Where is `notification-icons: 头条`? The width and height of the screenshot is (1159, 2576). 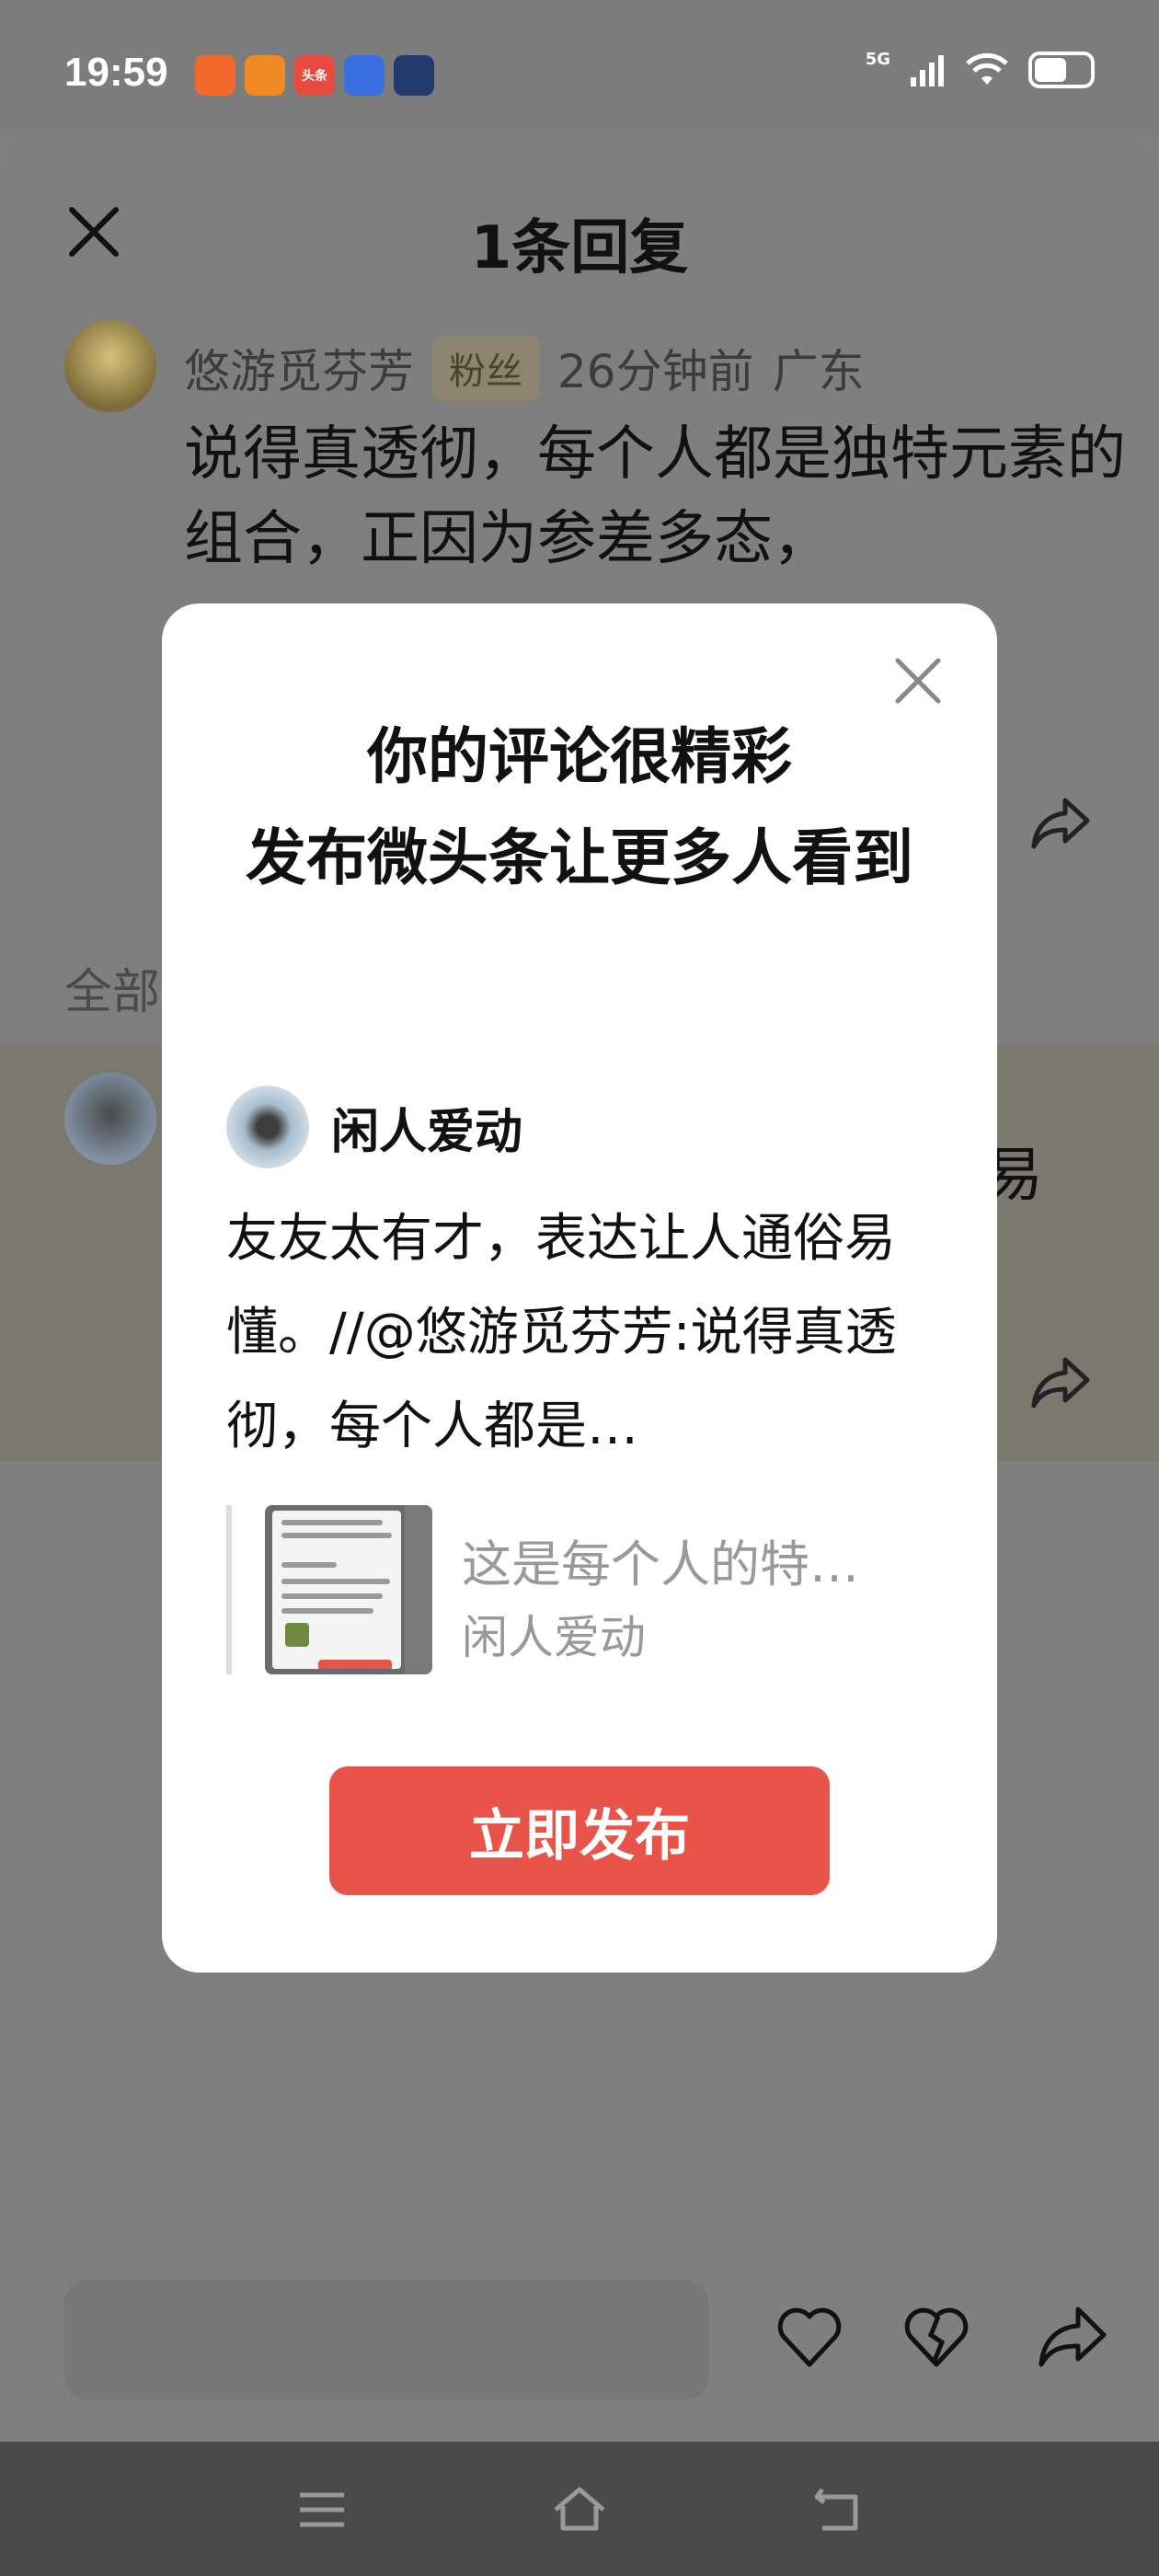 notification-icons: 头条 is located at coordinates (314, 75).